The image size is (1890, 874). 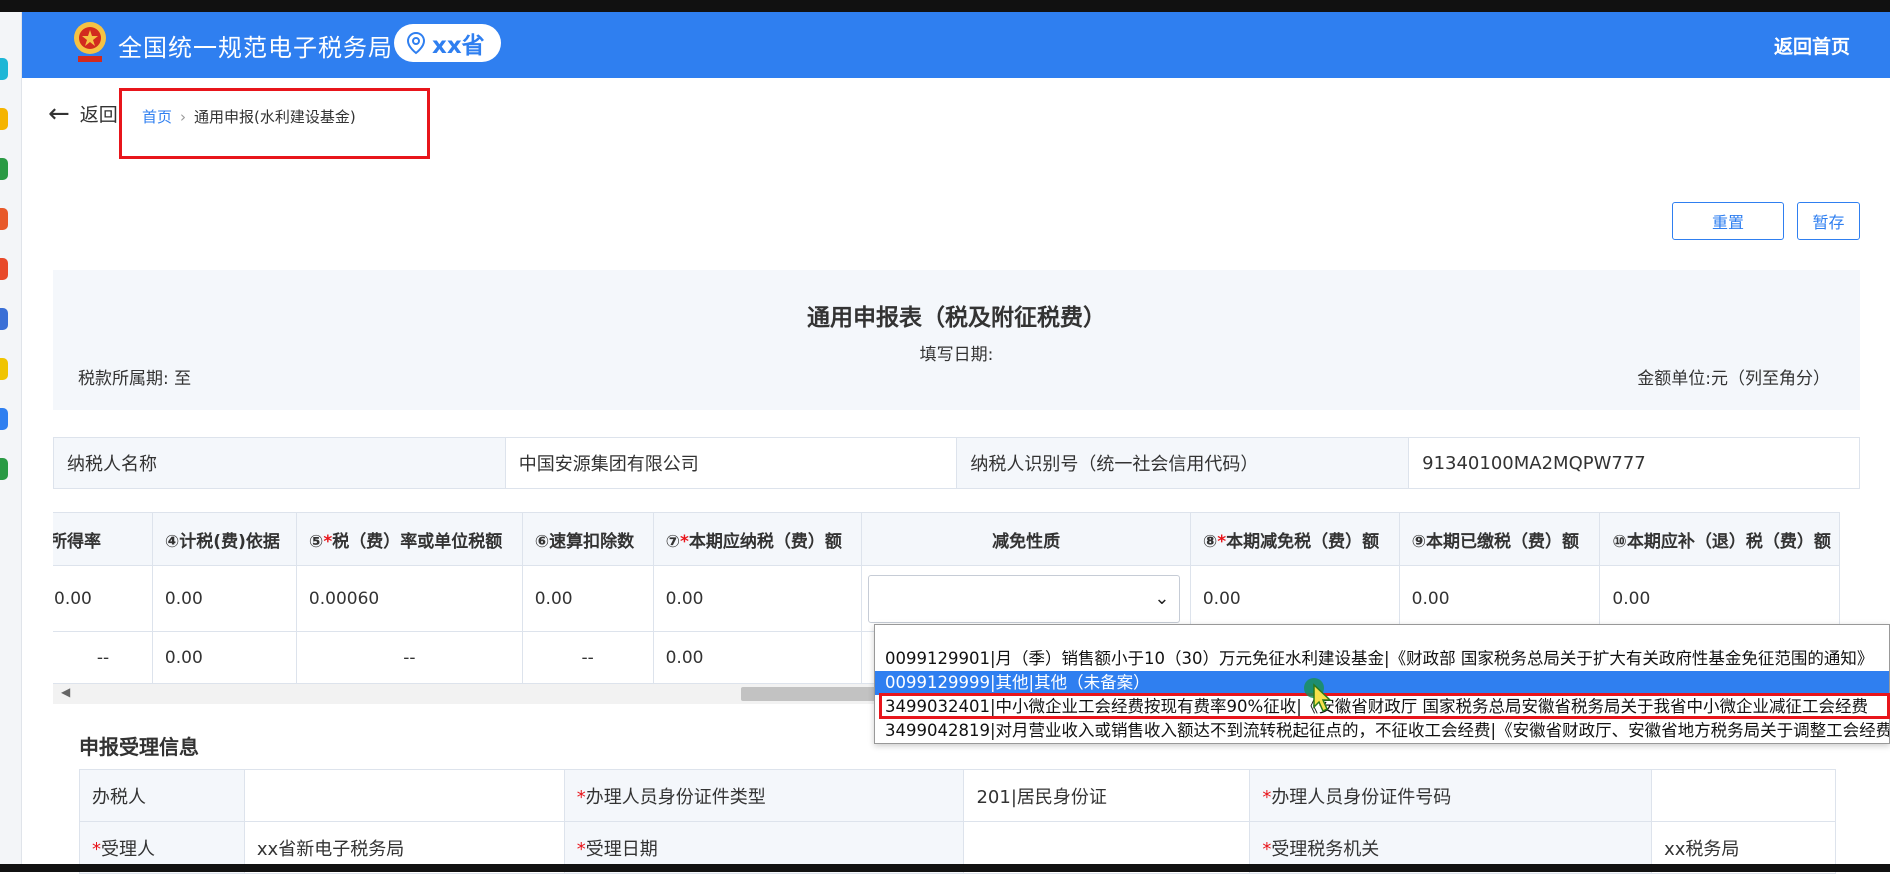 I want to click on amount-unit-label: 金额单位:元（列至角分）, so click(x=1733, y=379).